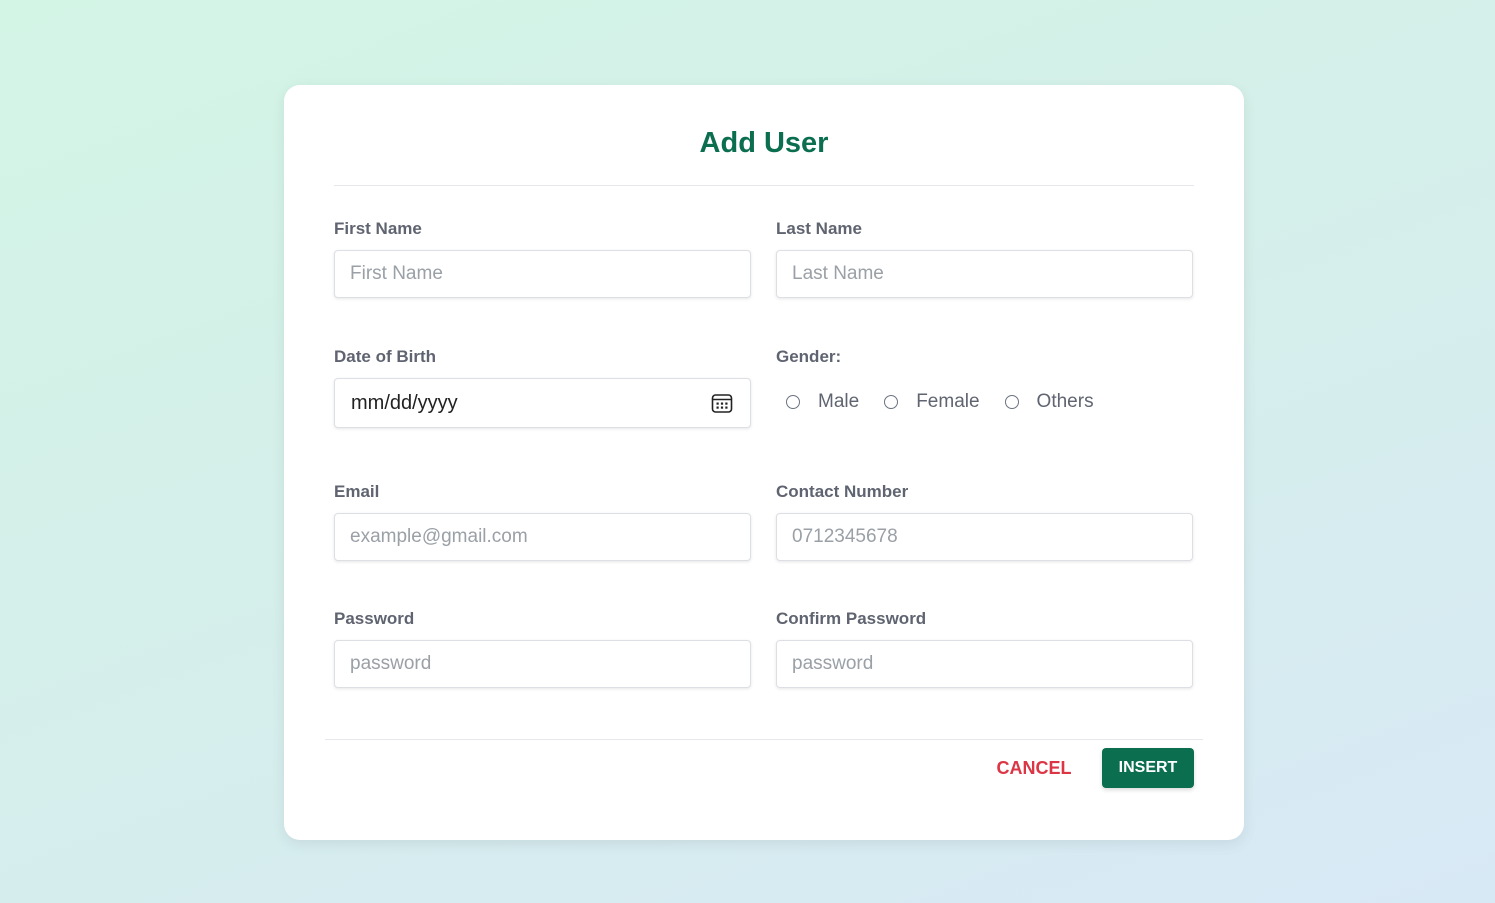 This screenshot has width=1495, height=903. I want to click on gender-field: Gender: Male Female Others, so click(984, 380).